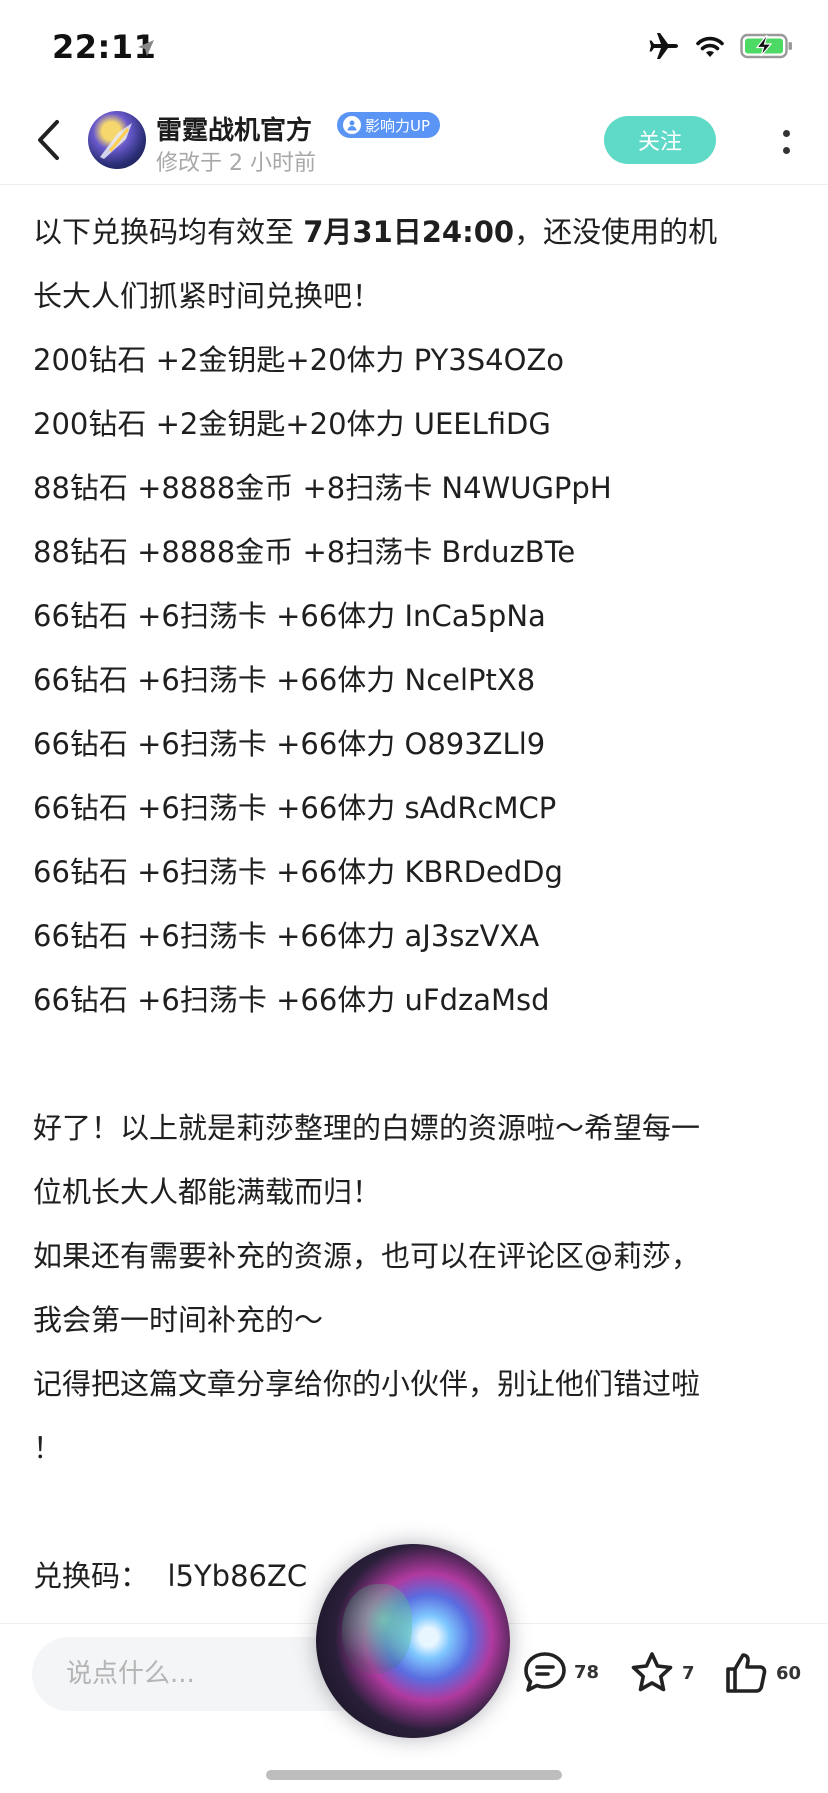 The image size is (828, 1793). What do you see at coordinates (146, 48) in the screenshot?
I see `location-arrow-icon` at bounding box center [146, 48].